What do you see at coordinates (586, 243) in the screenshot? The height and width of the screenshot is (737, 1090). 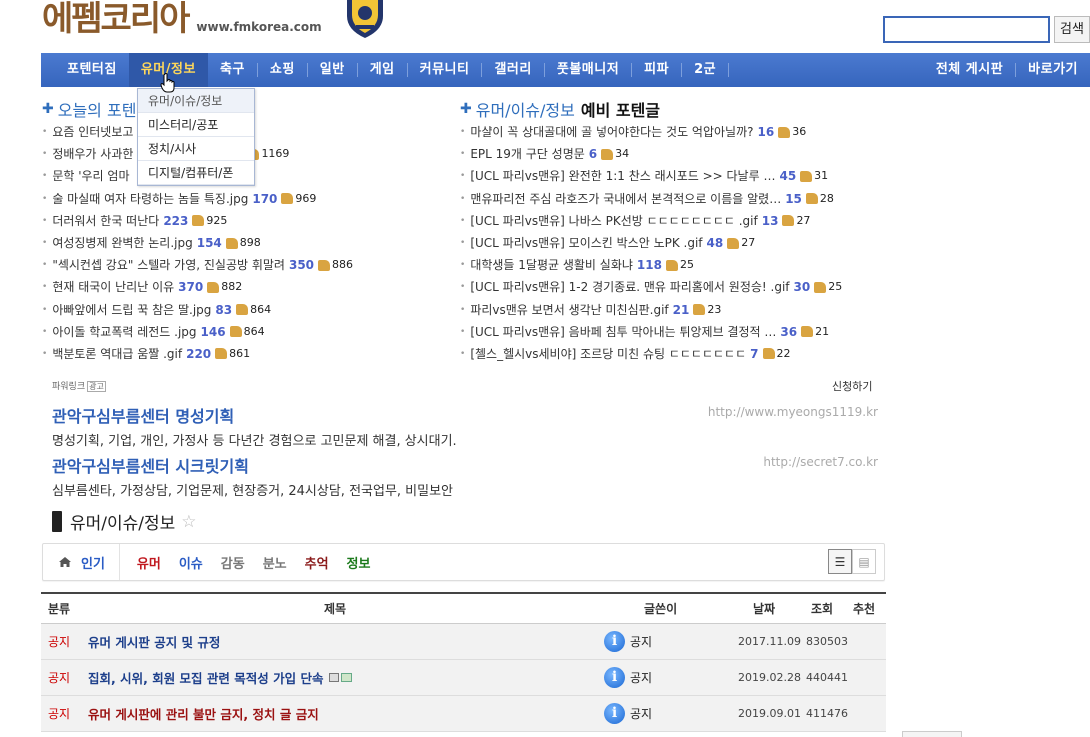 I see `post-title: [UCL 파리vs맨유] 모이스킨 박스안 노PK .gif` at bounding box center [586, 243].